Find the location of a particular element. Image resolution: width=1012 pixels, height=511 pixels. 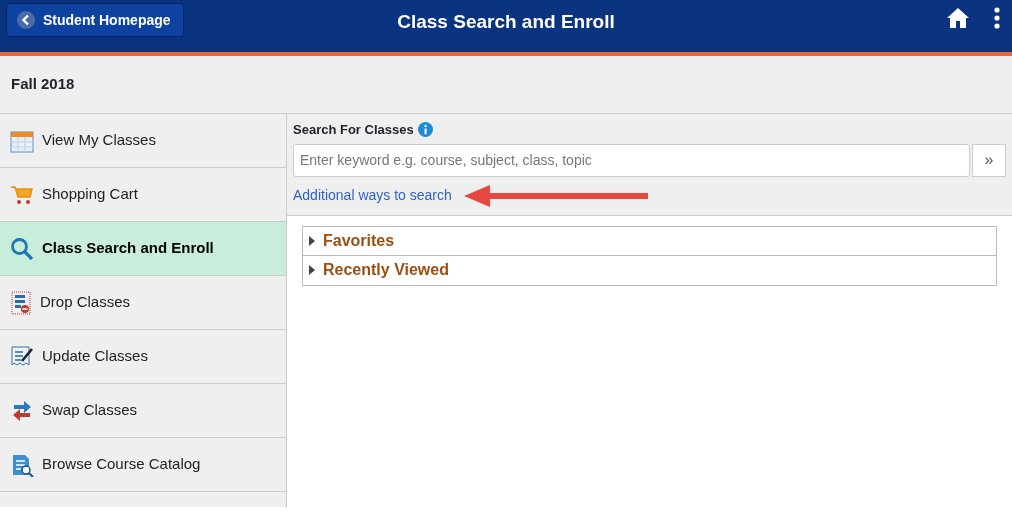

sidebar-item: Swap Classes is located at coordinates (143, 411).